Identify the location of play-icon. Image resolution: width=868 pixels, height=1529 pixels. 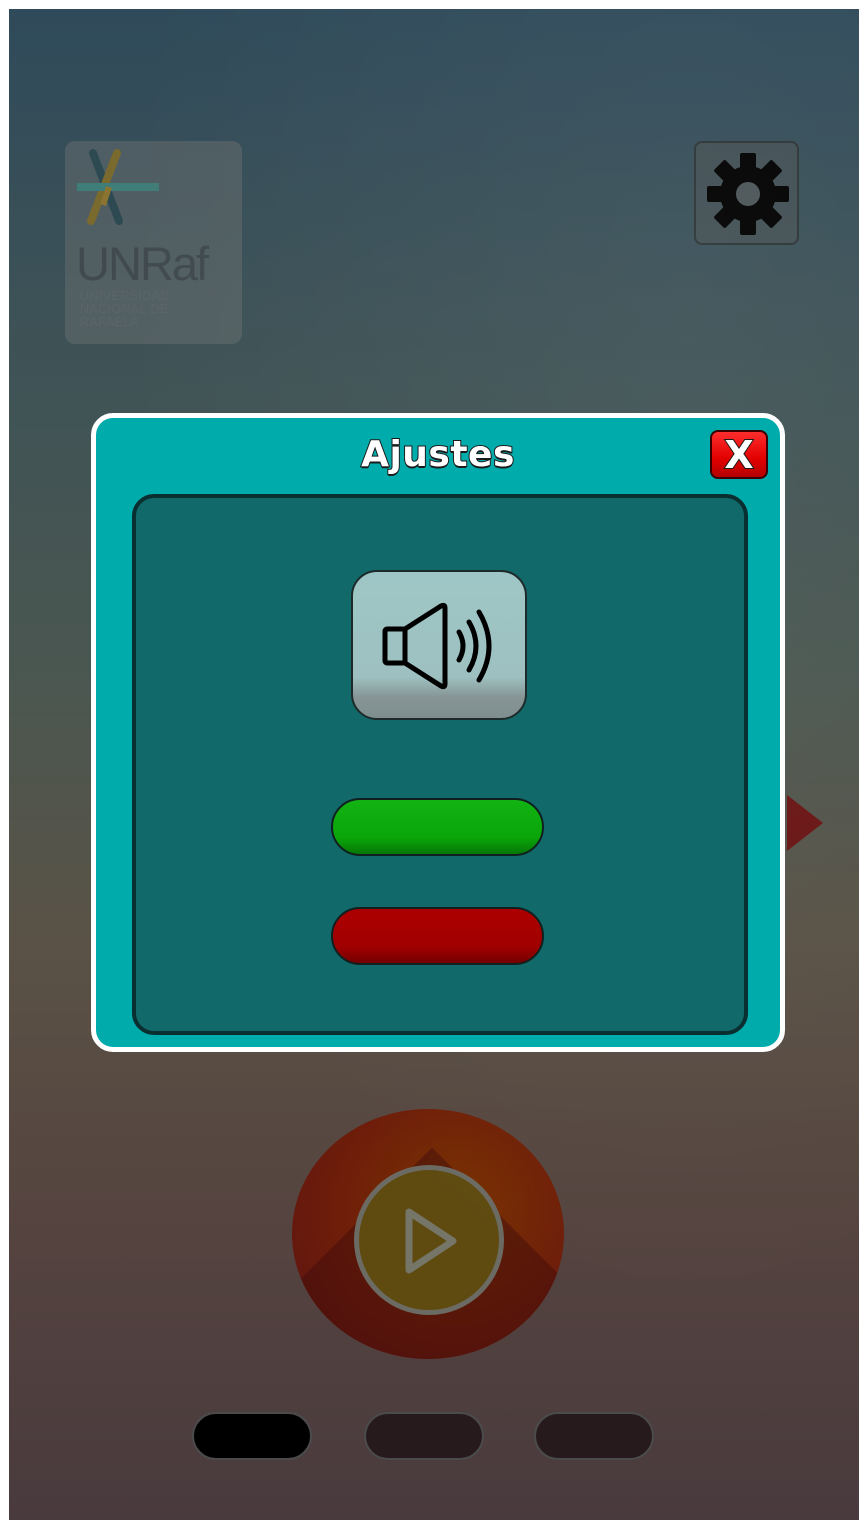
(431, 1241).